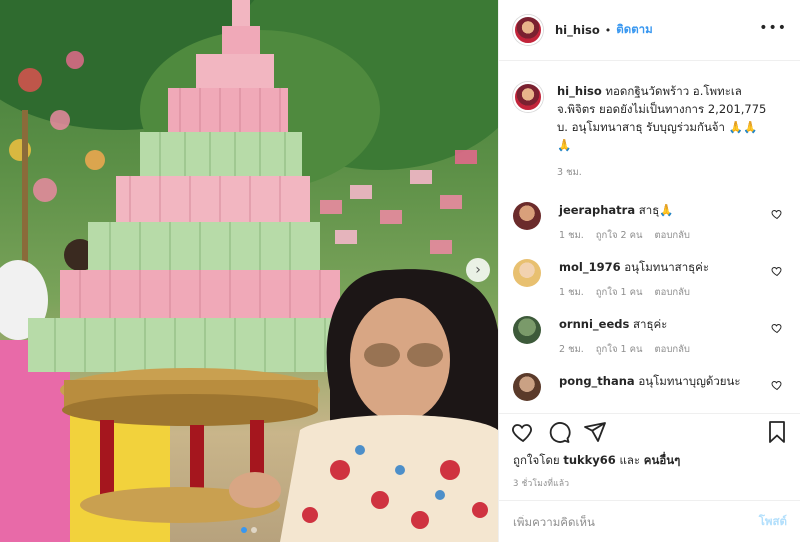 This screenshot has height=542, width=800. I want to click on likes-summary: ถูกใจโดย tukky66 และ คนอื่นๆ, so click(596, 461).